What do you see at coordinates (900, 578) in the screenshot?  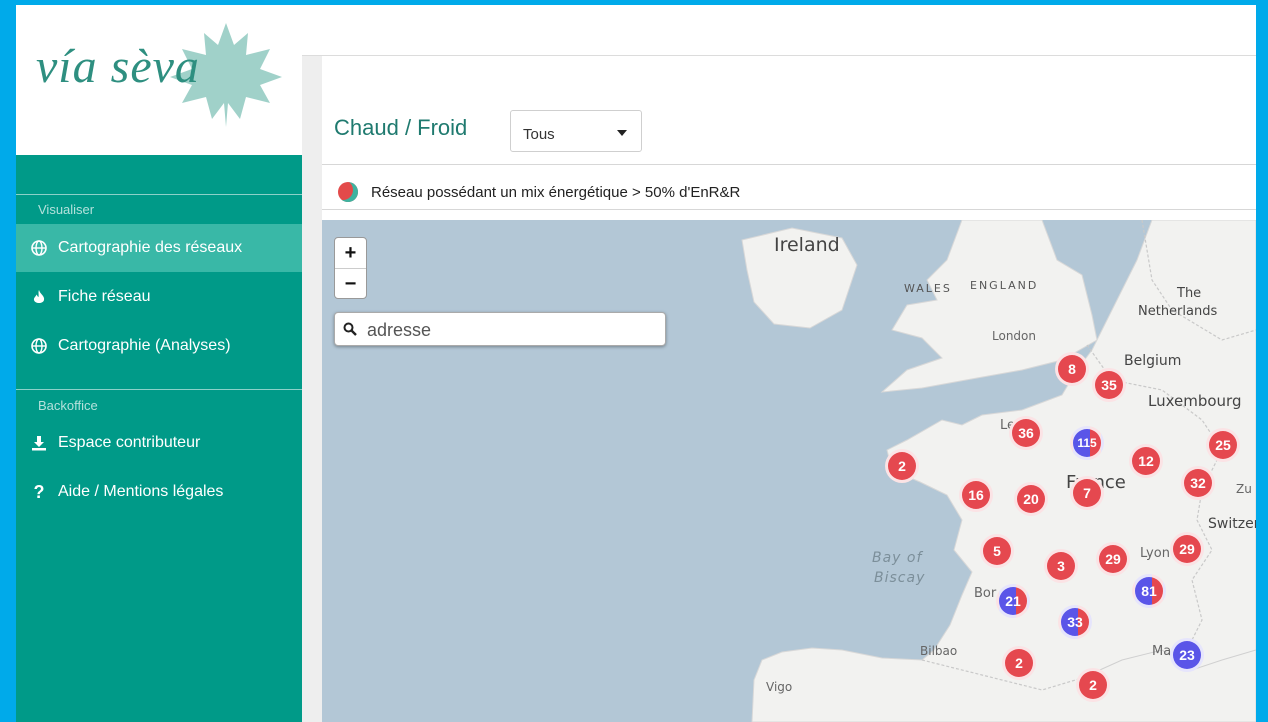 I see `map-label-biscay: Biscay` at bounding box center [900, 578].